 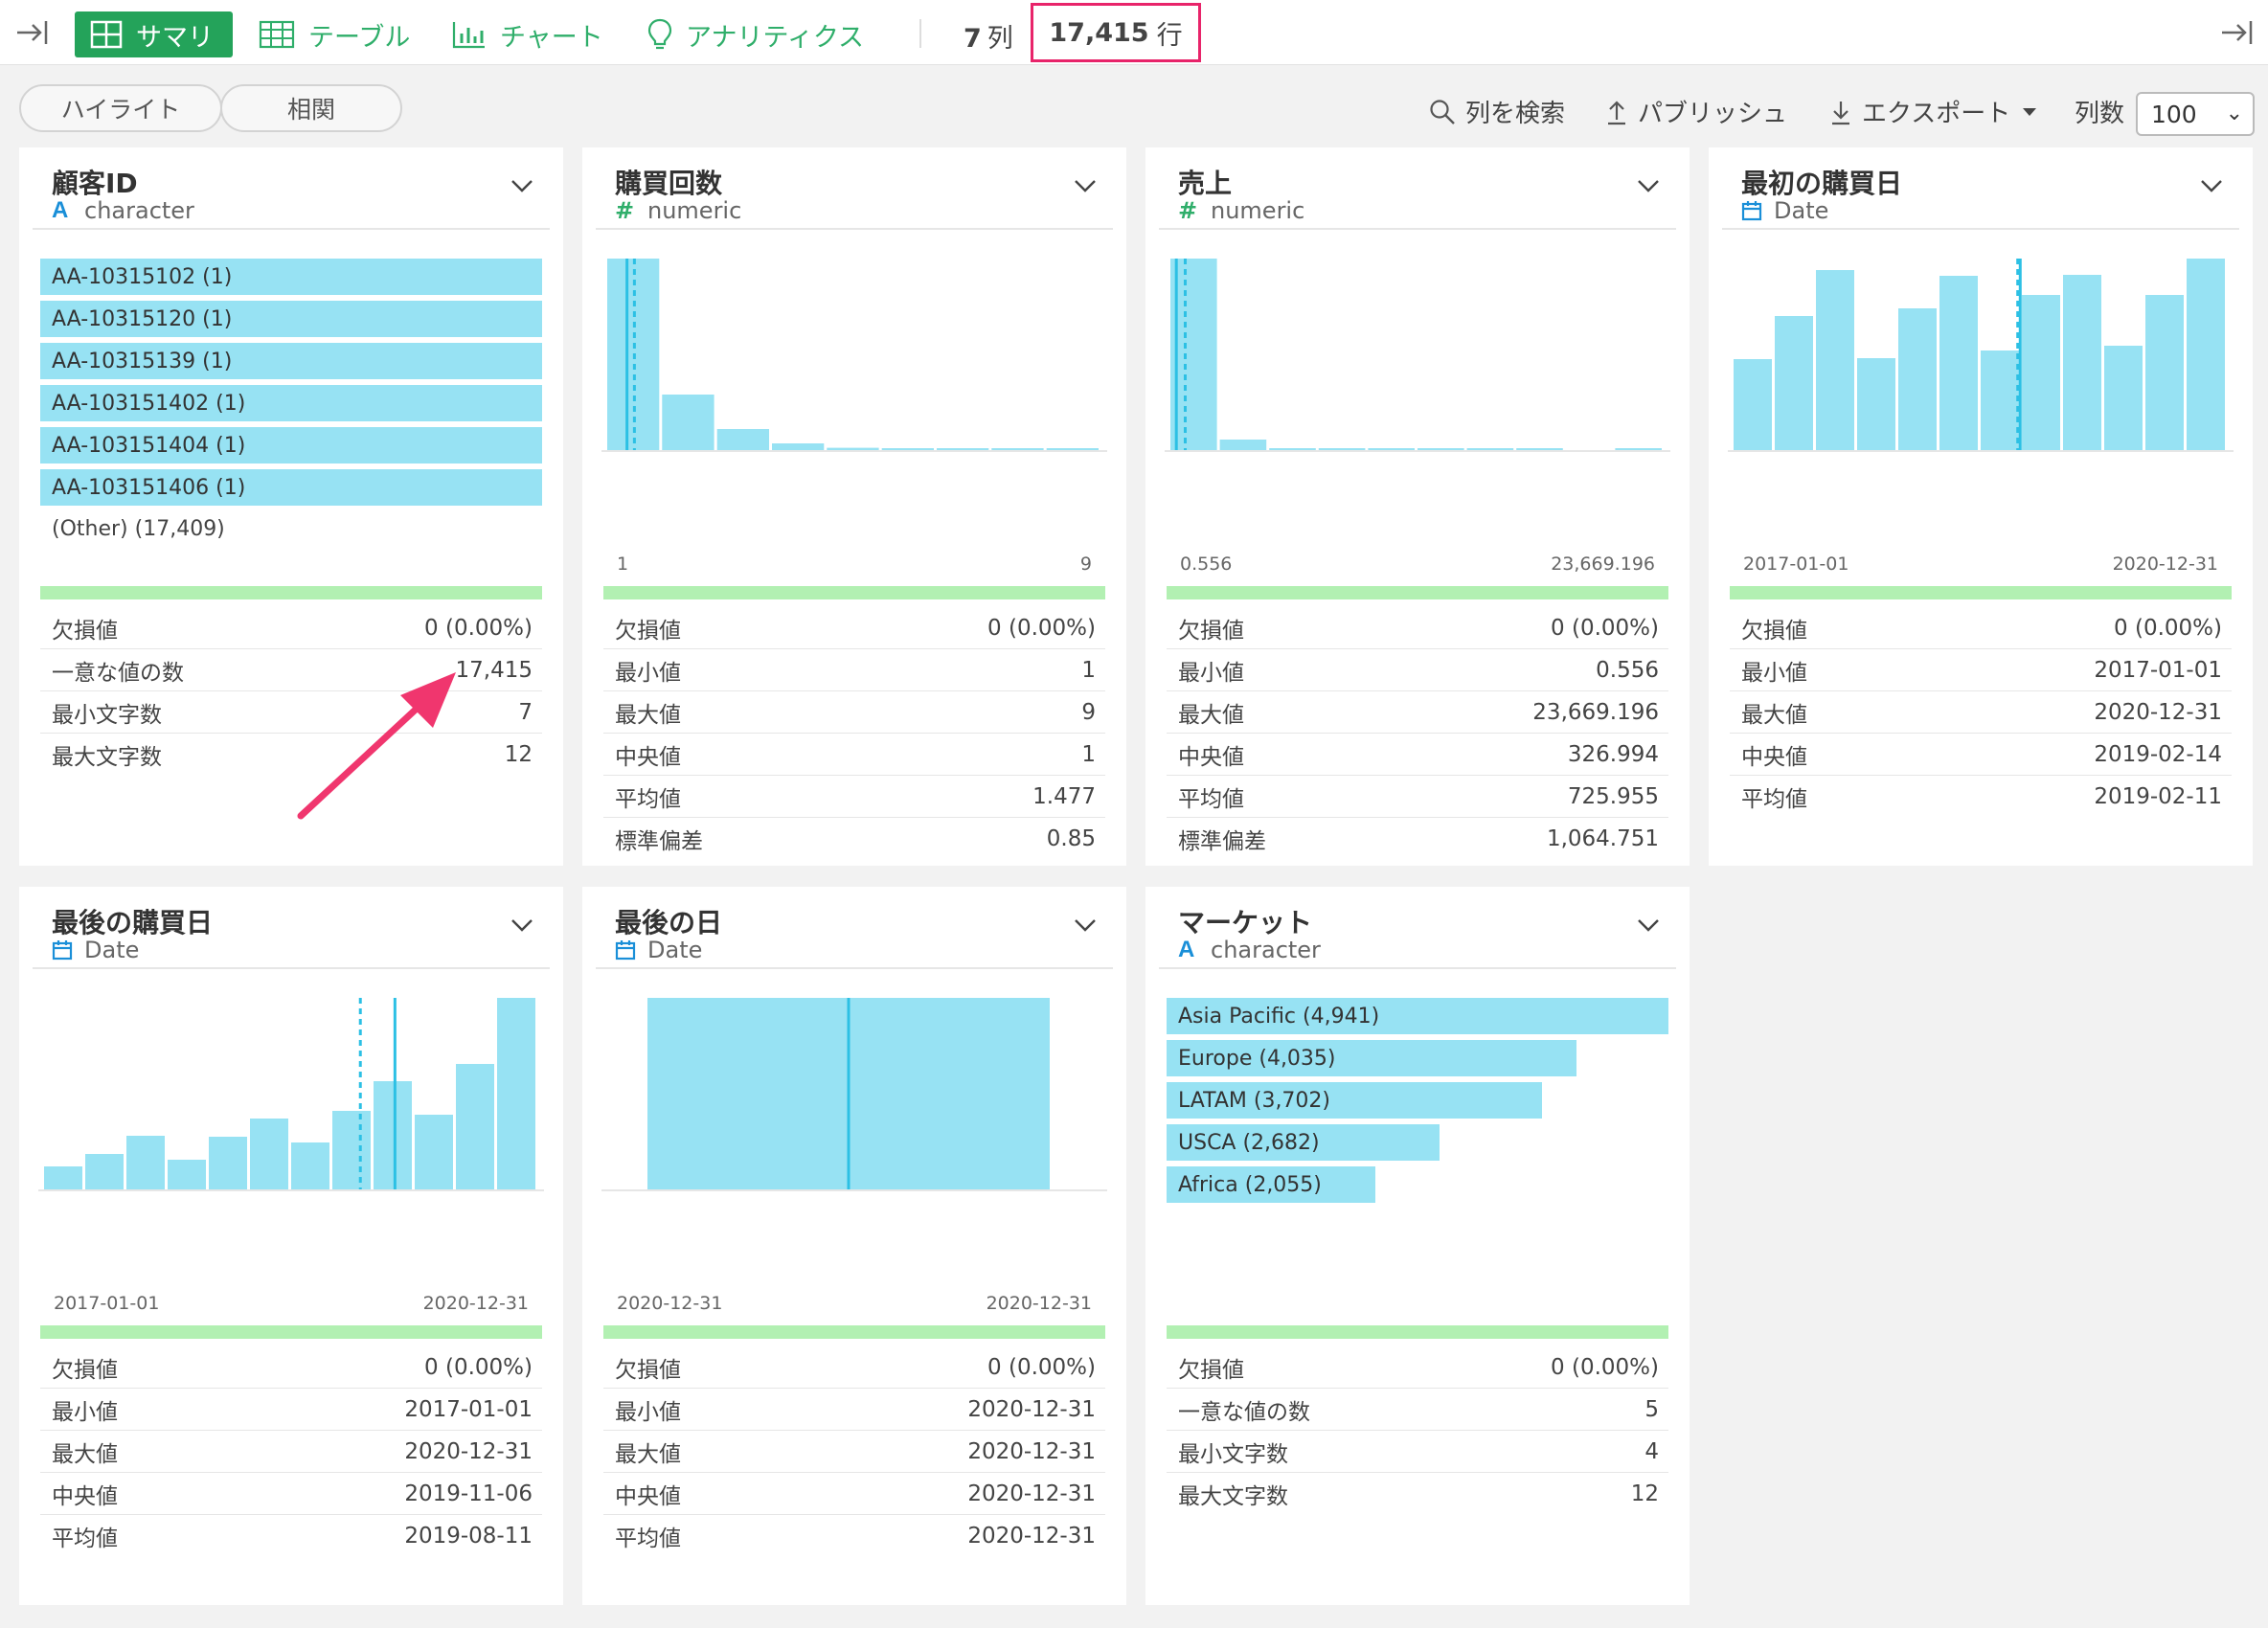 I want to click on stat-value: 0 (0.00%), so click(x=1041, y=1367).